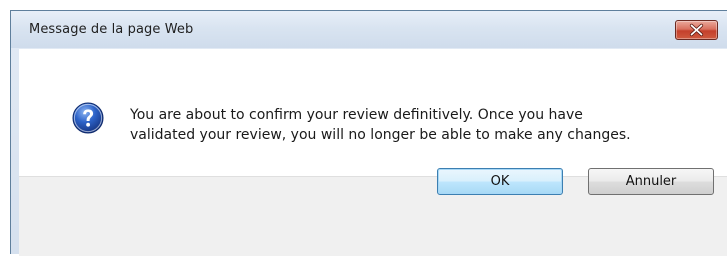 The height and width of the screenshot is (256, 727). I want to click on ok-button: OK, so click(500, 181).